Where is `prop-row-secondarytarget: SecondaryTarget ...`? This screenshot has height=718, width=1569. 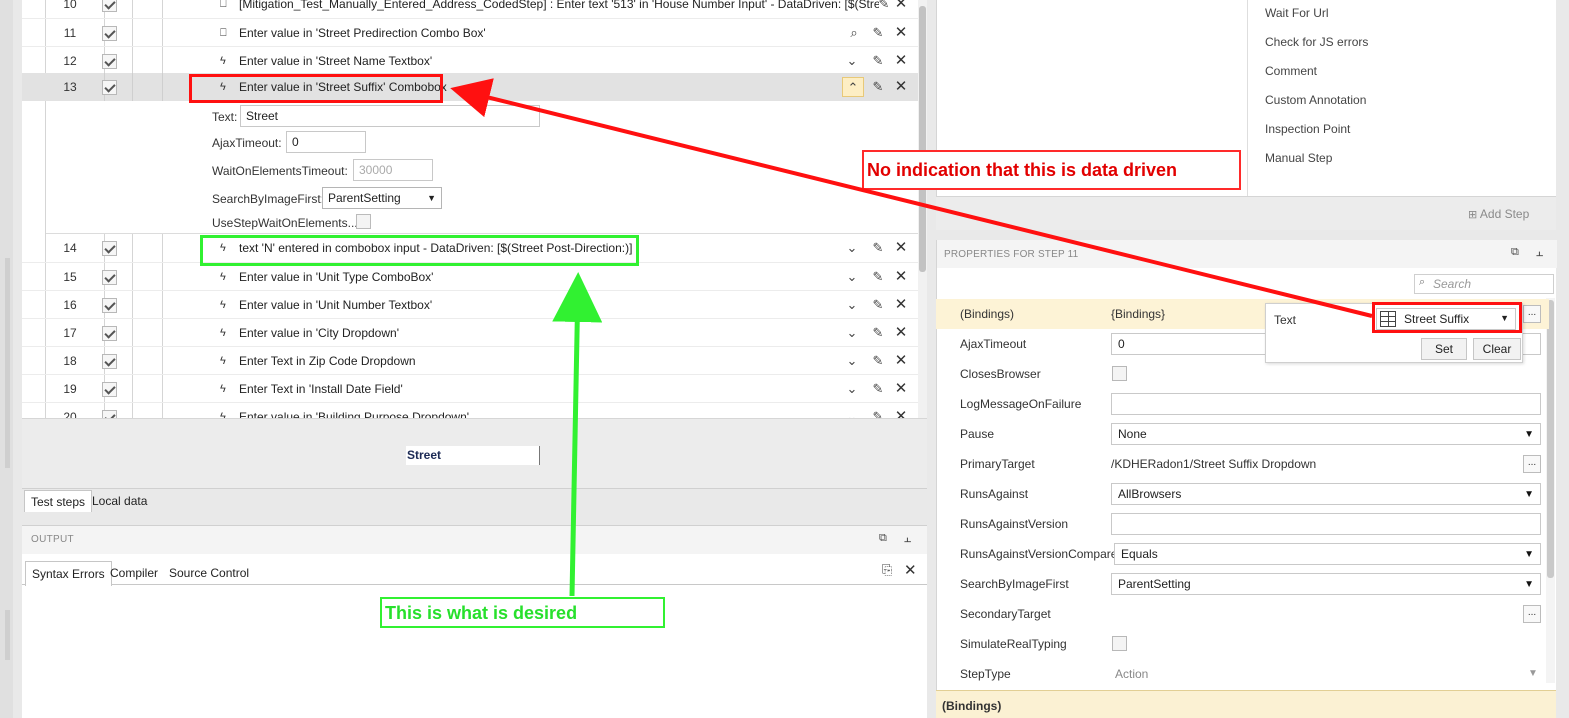
prop-row-secondarytarget: SecondaryTarget ... is located at coordinates (1242, 614).